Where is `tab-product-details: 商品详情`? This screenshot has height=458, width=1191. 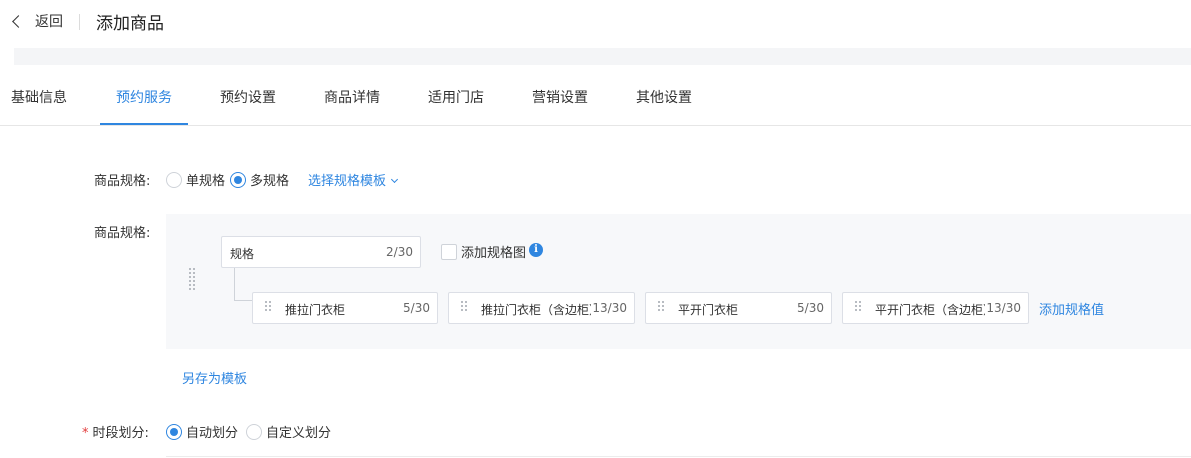
tab-product-details: 商品详情 is located at coordinates (352, 97).